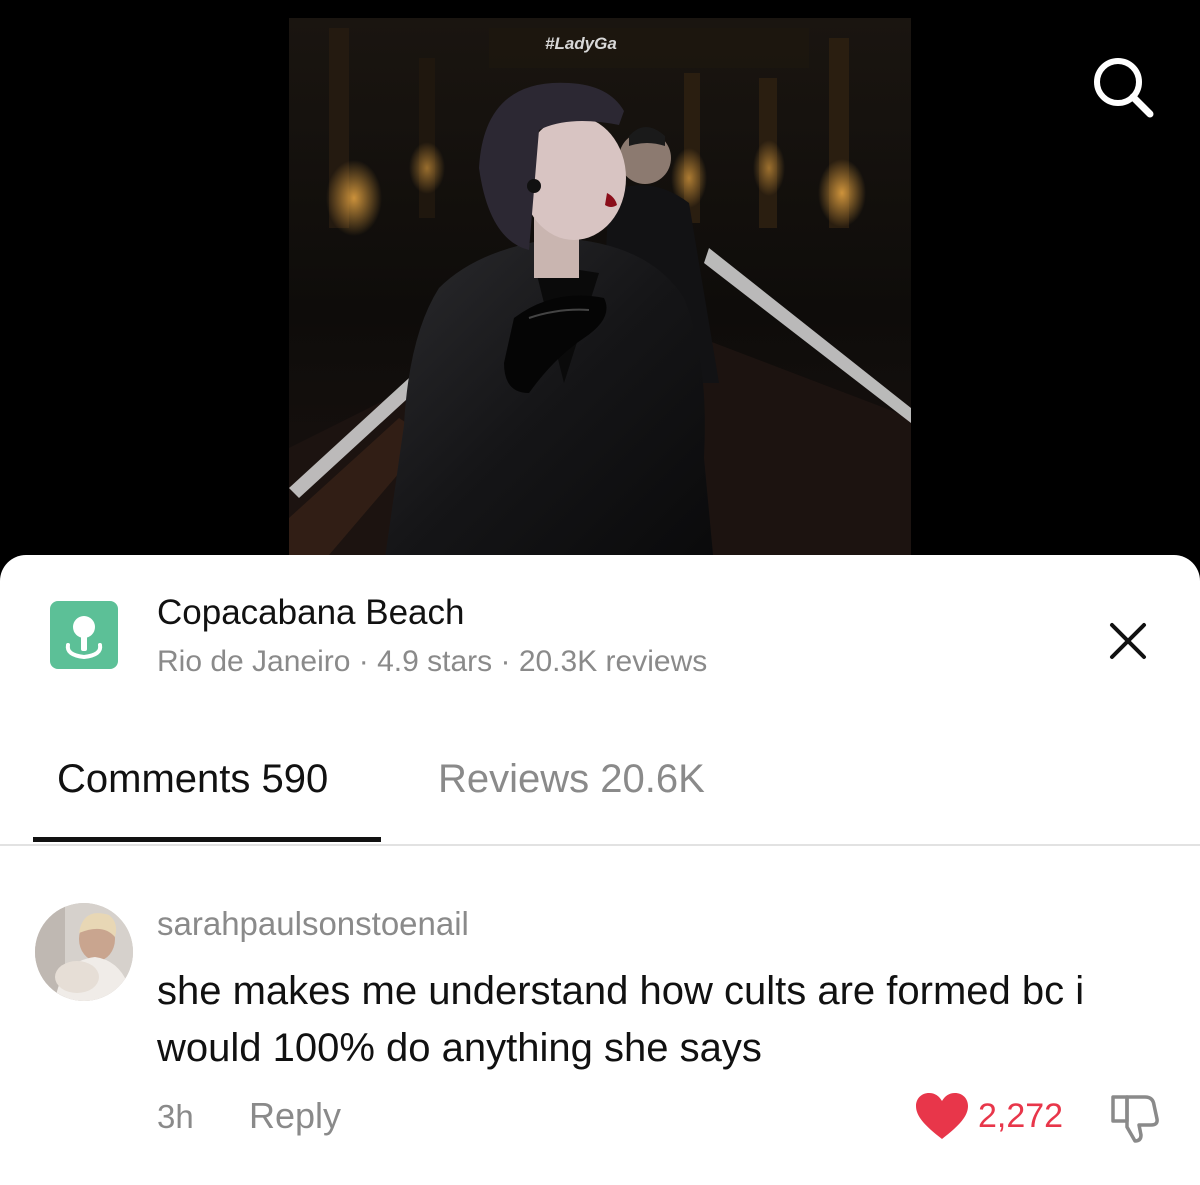 The image size is (1200, 1185). Describe the element at coordinates (295, 1116) in the screenshot. I see `reply-button: Reply` at that location.